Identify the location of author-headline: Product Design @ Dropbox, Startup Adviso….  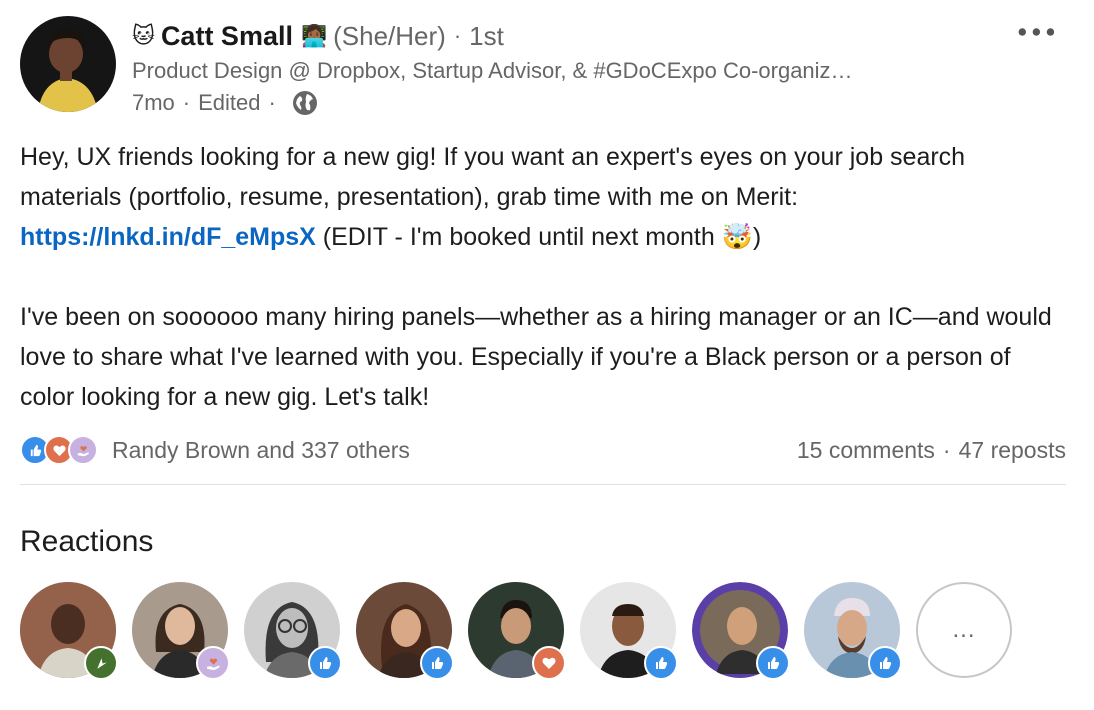
(492, 70).